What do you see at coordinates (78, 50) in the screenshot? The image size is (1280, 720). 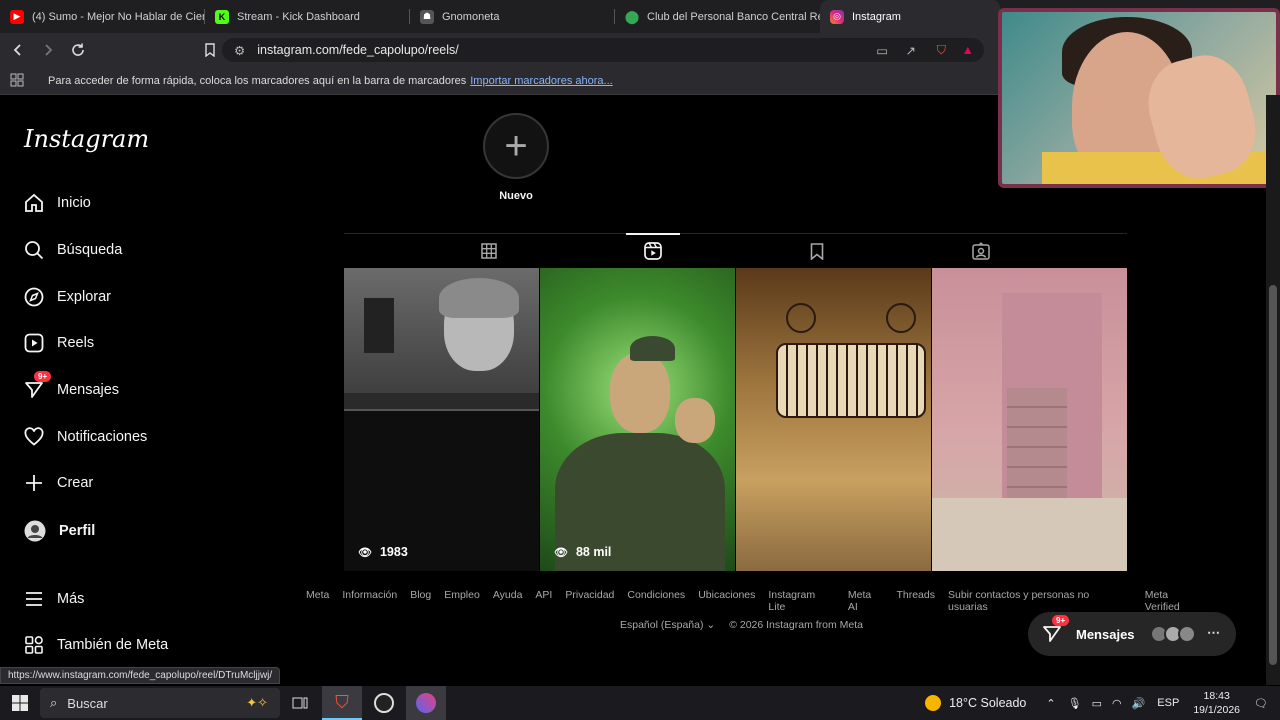 I see `reload-button` at bounding box center [78, 50].